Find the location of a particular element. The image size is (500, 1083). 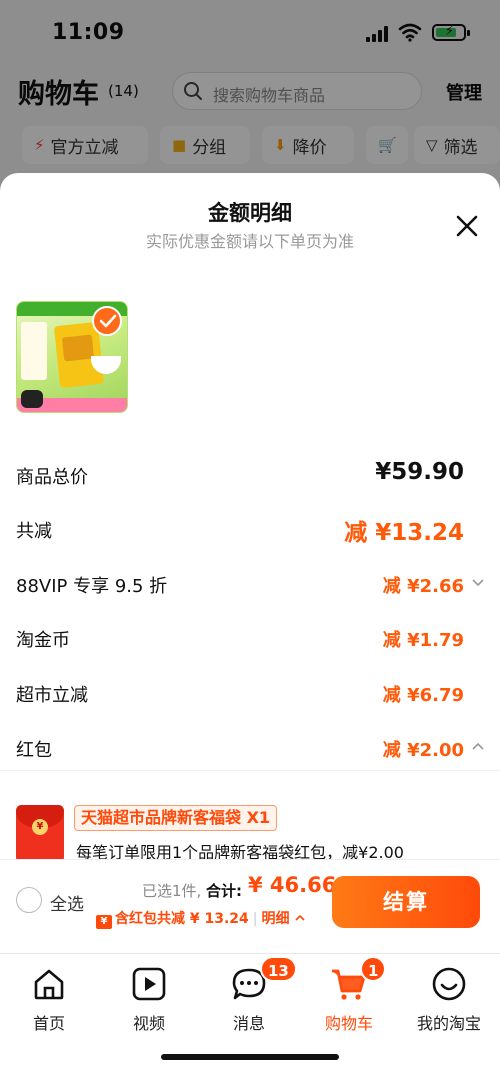

sheet-subtitle: 实际优惠金额请以下单页为准 is located at coordinates (249, 241).